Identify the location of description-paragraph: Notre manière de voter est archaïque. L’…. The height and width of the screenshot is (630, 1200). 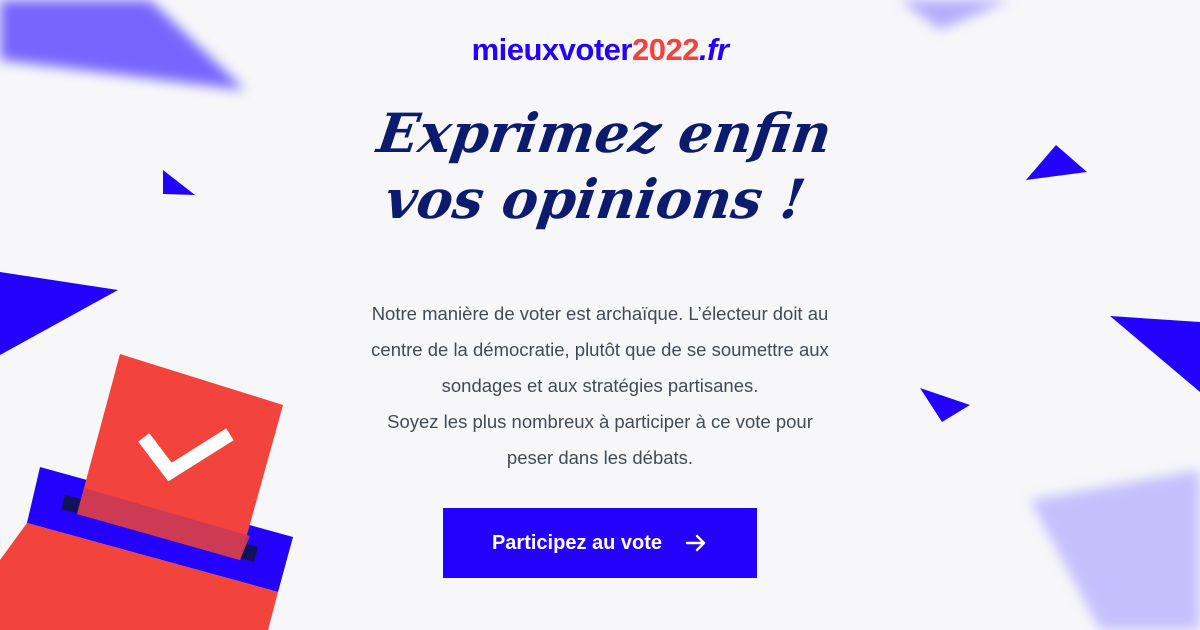
(600, 386).